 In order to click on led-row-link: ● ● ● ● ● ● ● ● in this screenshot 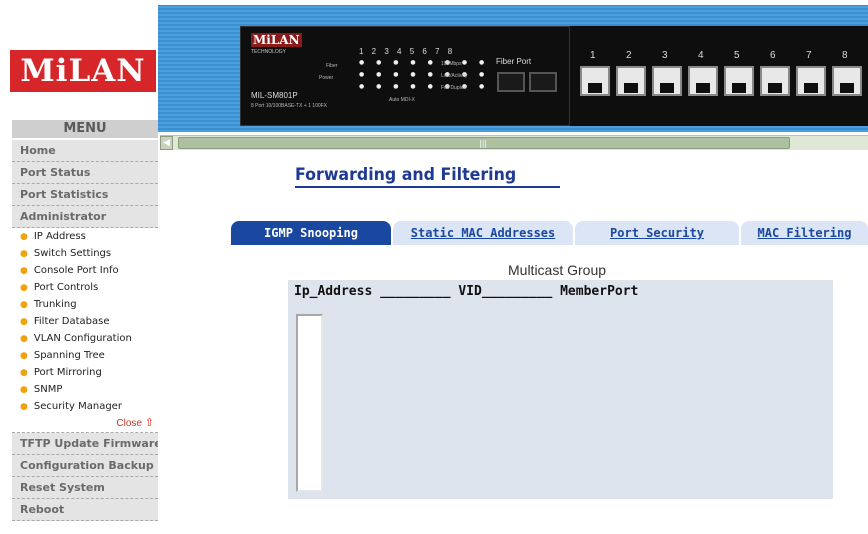, I will do `click(424, 74)`.